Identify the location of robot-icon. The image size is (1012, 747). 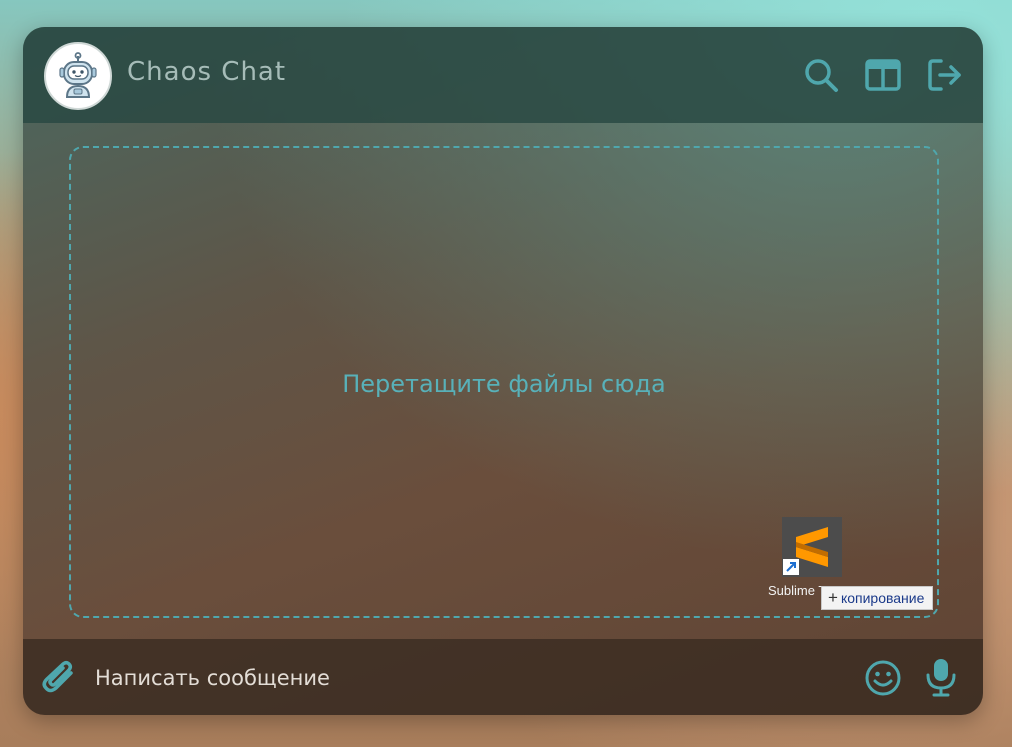
(78, 75).